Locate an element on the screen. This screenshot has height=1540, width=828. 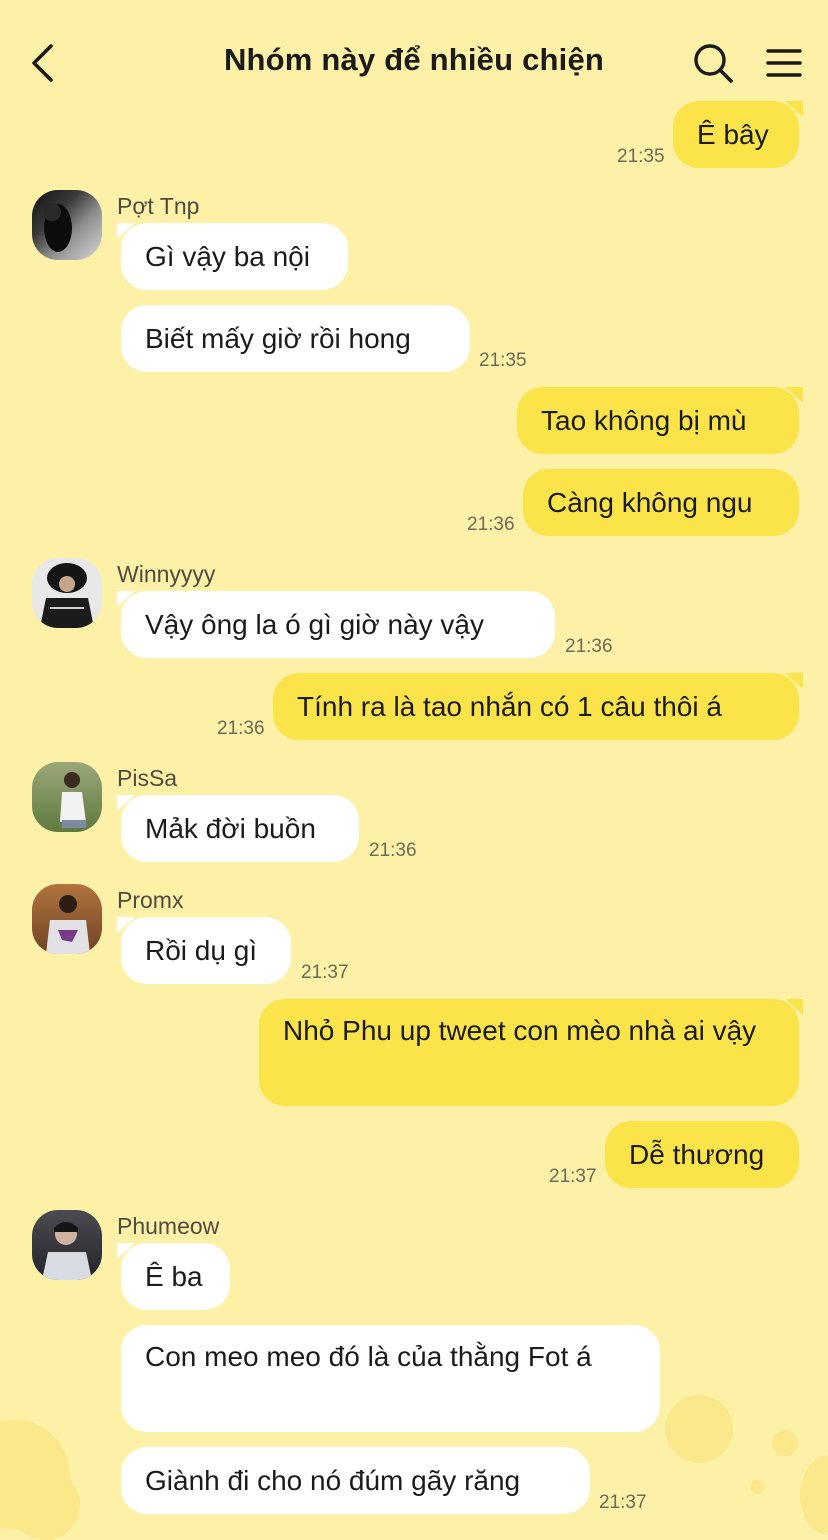
message-bubble-outgoing: Dễ thương is located at coordinates (702, 1154).